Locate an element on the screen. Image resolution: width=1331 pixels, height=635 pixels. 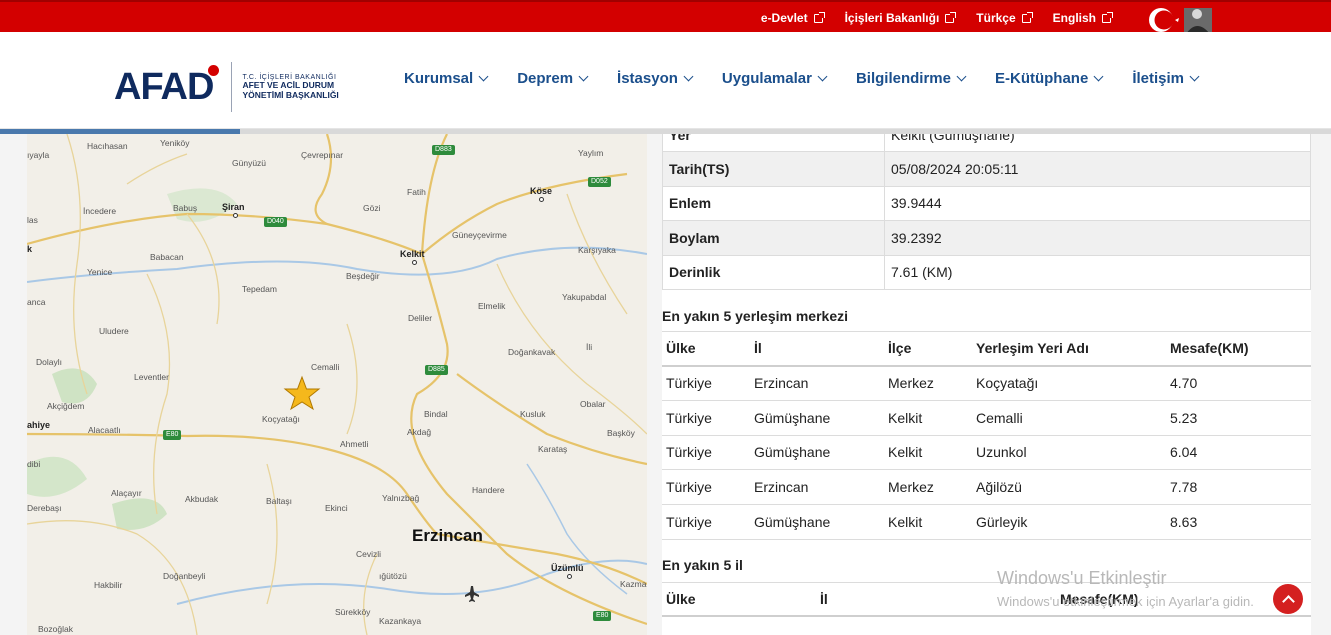
road-shield: E80 is located at coordinates (602, 616).